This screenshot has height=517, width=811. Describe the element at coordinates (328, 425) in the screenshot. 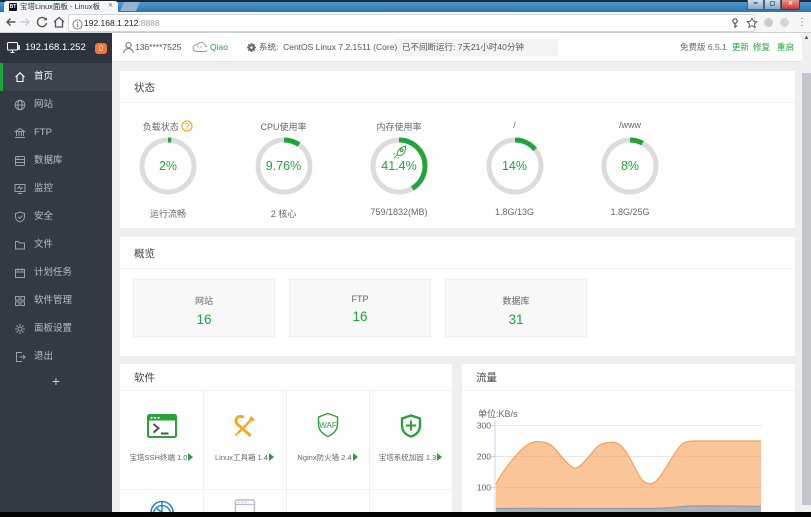

I see `svg-text: WAF` at that location.